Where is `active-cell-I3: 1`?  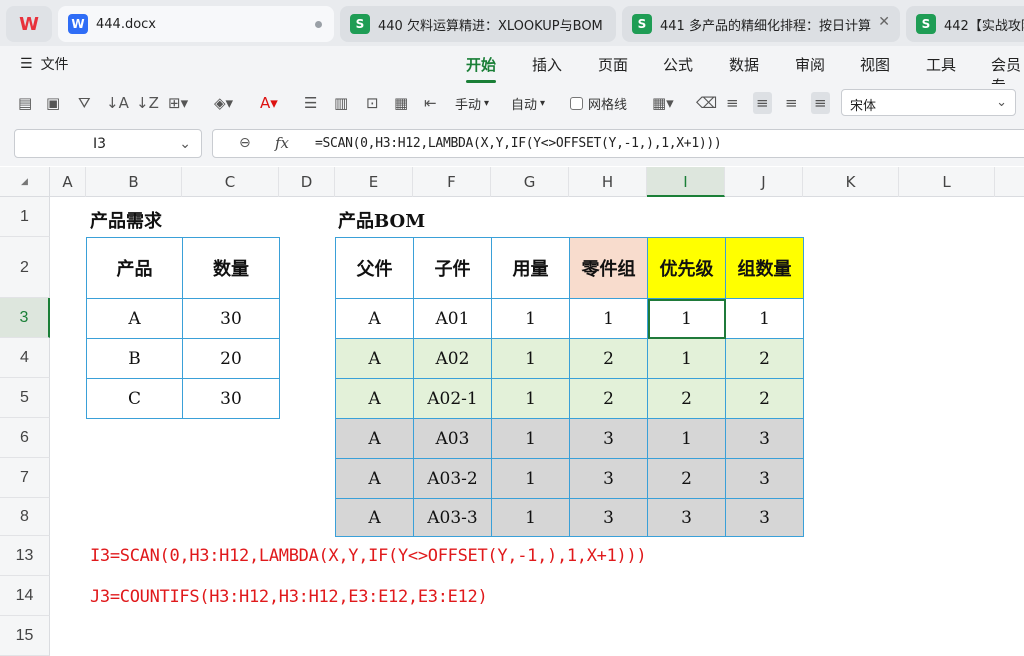 active-cell-I3: 1 is located at coordinates (686, 318).